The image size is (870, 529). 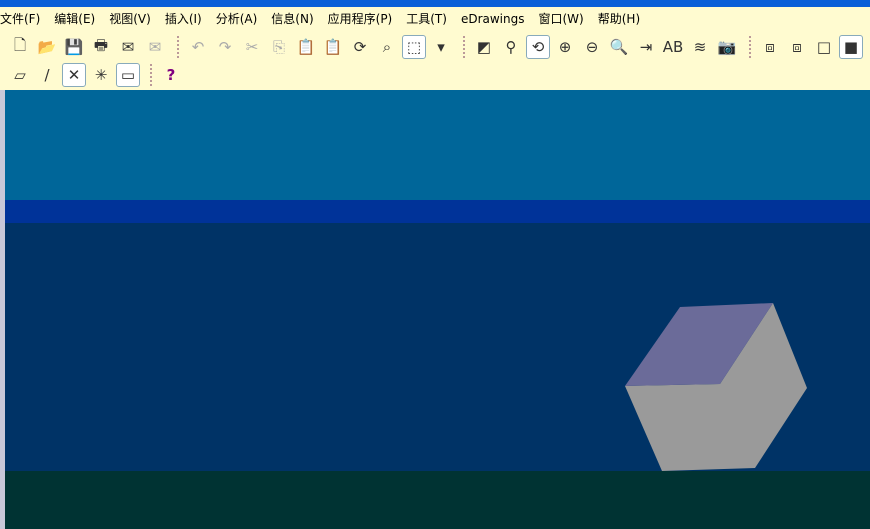 I want to click on toolbar-row-standard: 🗋 📂 💾 🖶 ✉ ✉ ↶ ↷ ✂ ⎘ 📋 📋 ⟳ ⌕ ⬚ ▾ ◩ ⚲ ⟲ ⊕ ⊖ 🔍 ⇥ AB ≋ 📷 ⧈ ⧈ □ ■, so click(x=437, y=47).